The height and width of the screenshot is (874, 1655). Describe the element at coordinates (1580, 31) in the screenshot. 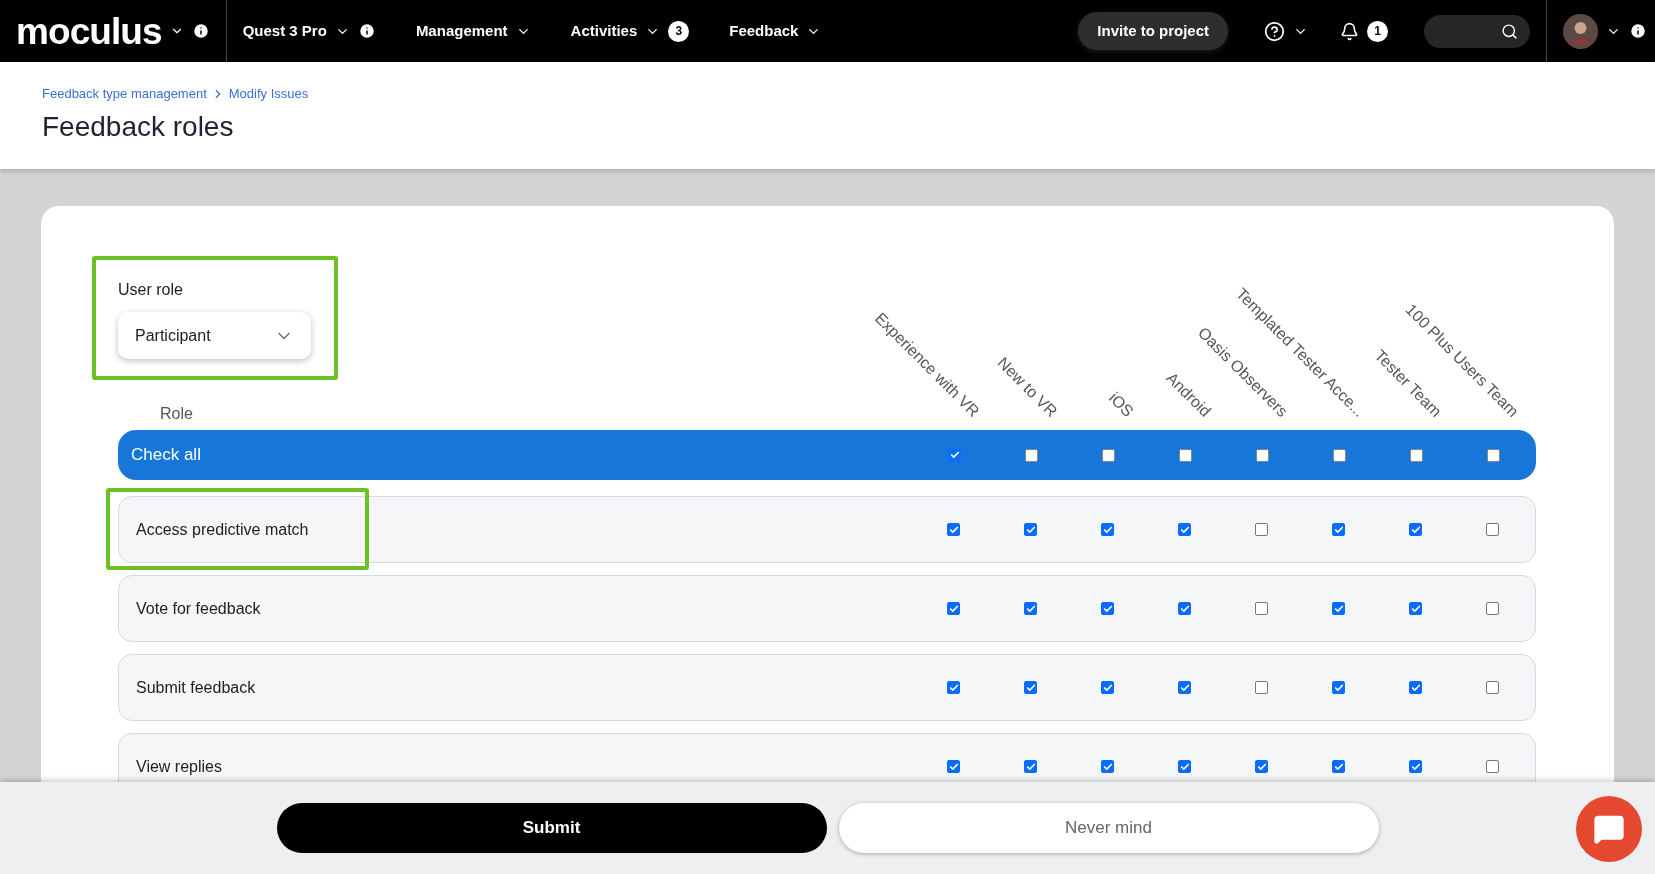

I see `avatar` at that location.